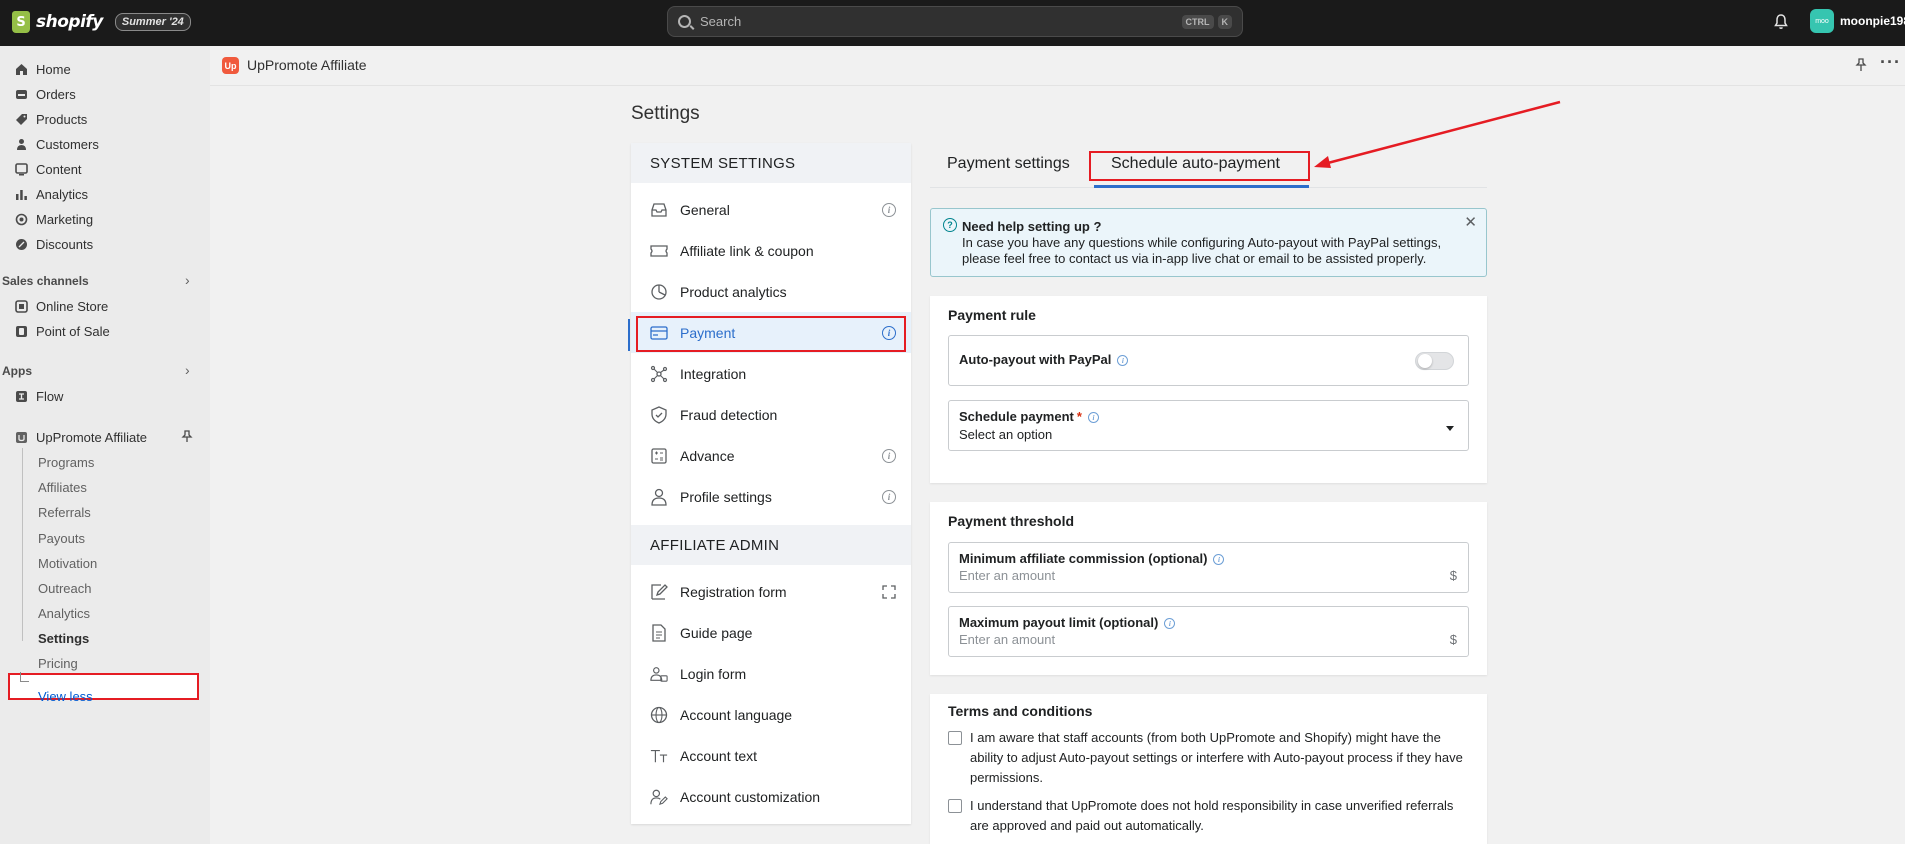 This screenshot has width=1905, height=844. What do you see at coordinates (53, 69) in the screenshot?
I see `sidebar-label-home: Home` at bounding box center [53, 69].